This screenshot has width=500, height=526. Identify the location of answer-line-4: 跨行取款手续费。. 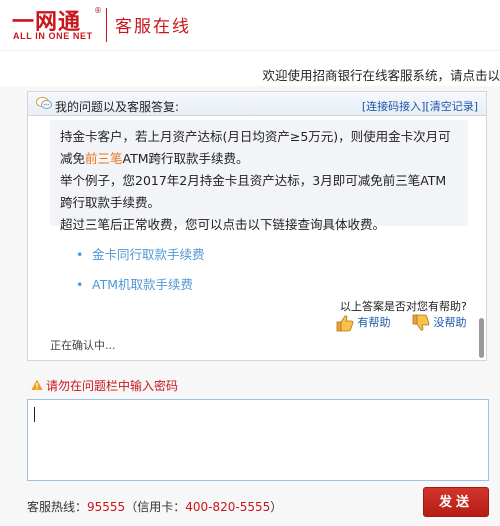
(110, 202).